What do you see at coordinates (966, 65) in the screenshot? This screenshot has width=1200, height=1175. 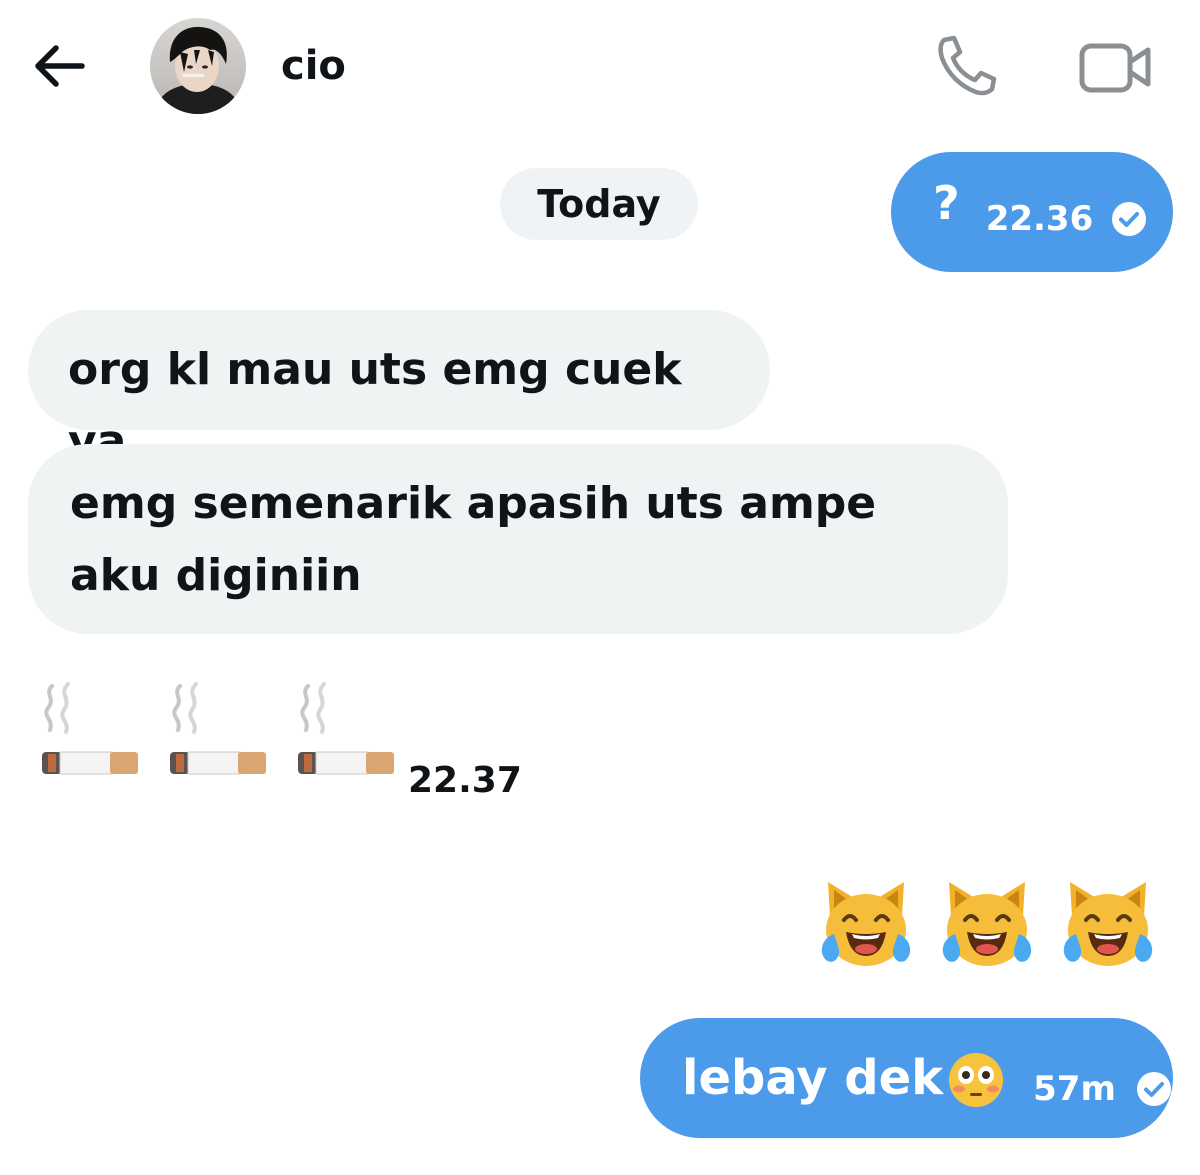 I see `phone-icon` at bounding box center [966, 65].